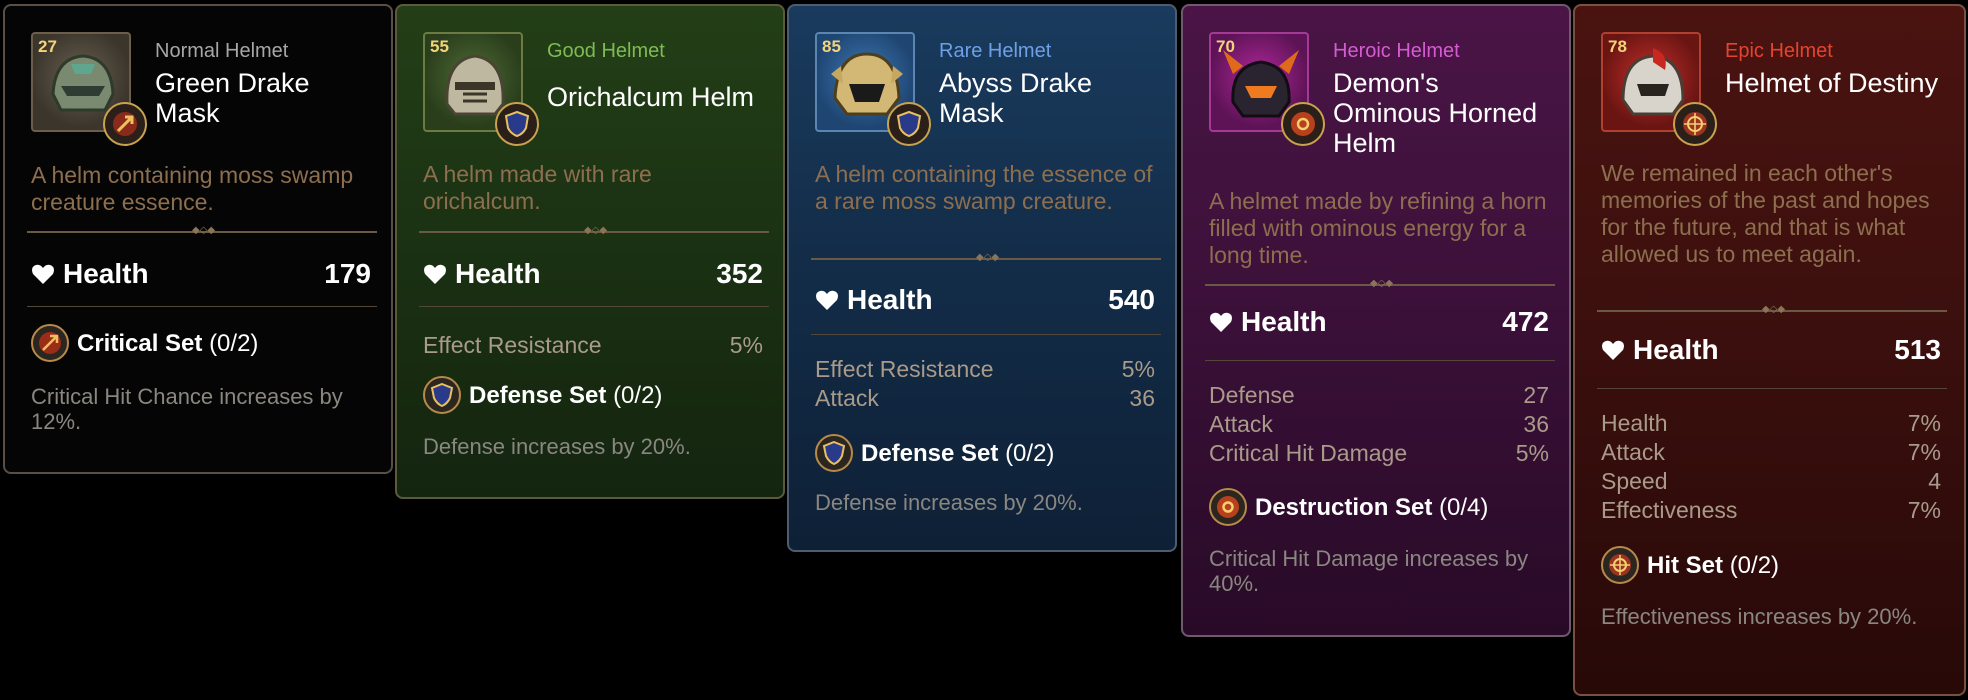 This screenshot has width=1968, height=700. Describe the element at coordinates (50, 343) in the screenshot. I see `critical-set-icon` at that location.